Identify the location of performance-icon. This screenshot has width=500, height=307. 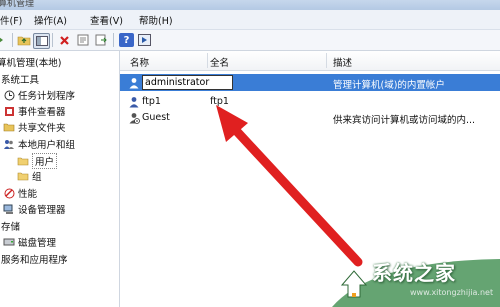
(9, 193).